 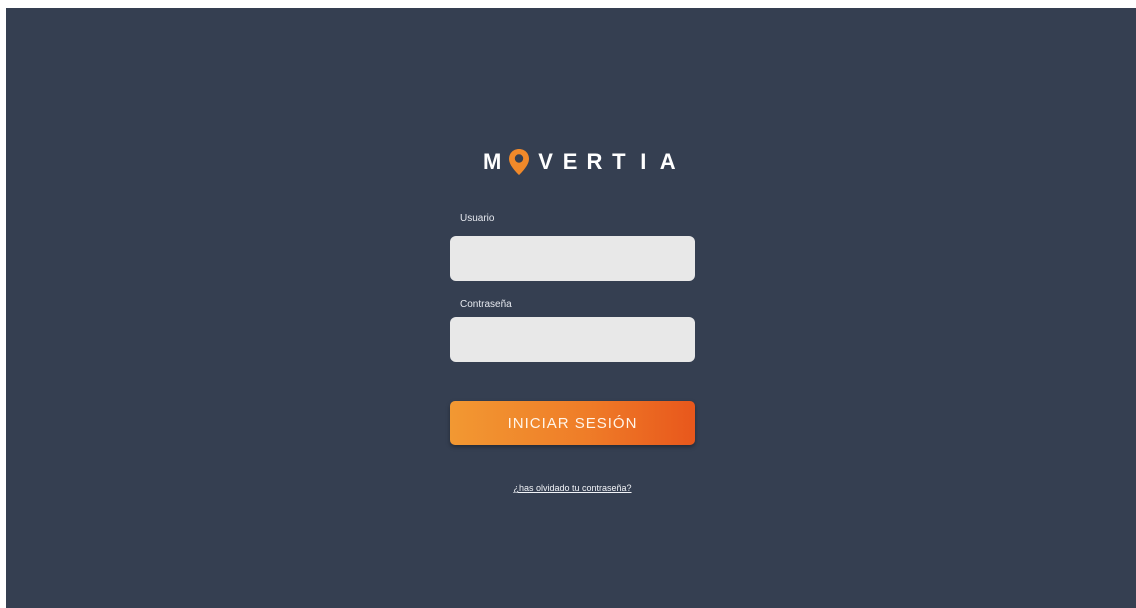 I want to click on forgot-password-link: ¿has olvidado tu contraseña?, so click(x=572, y=488).